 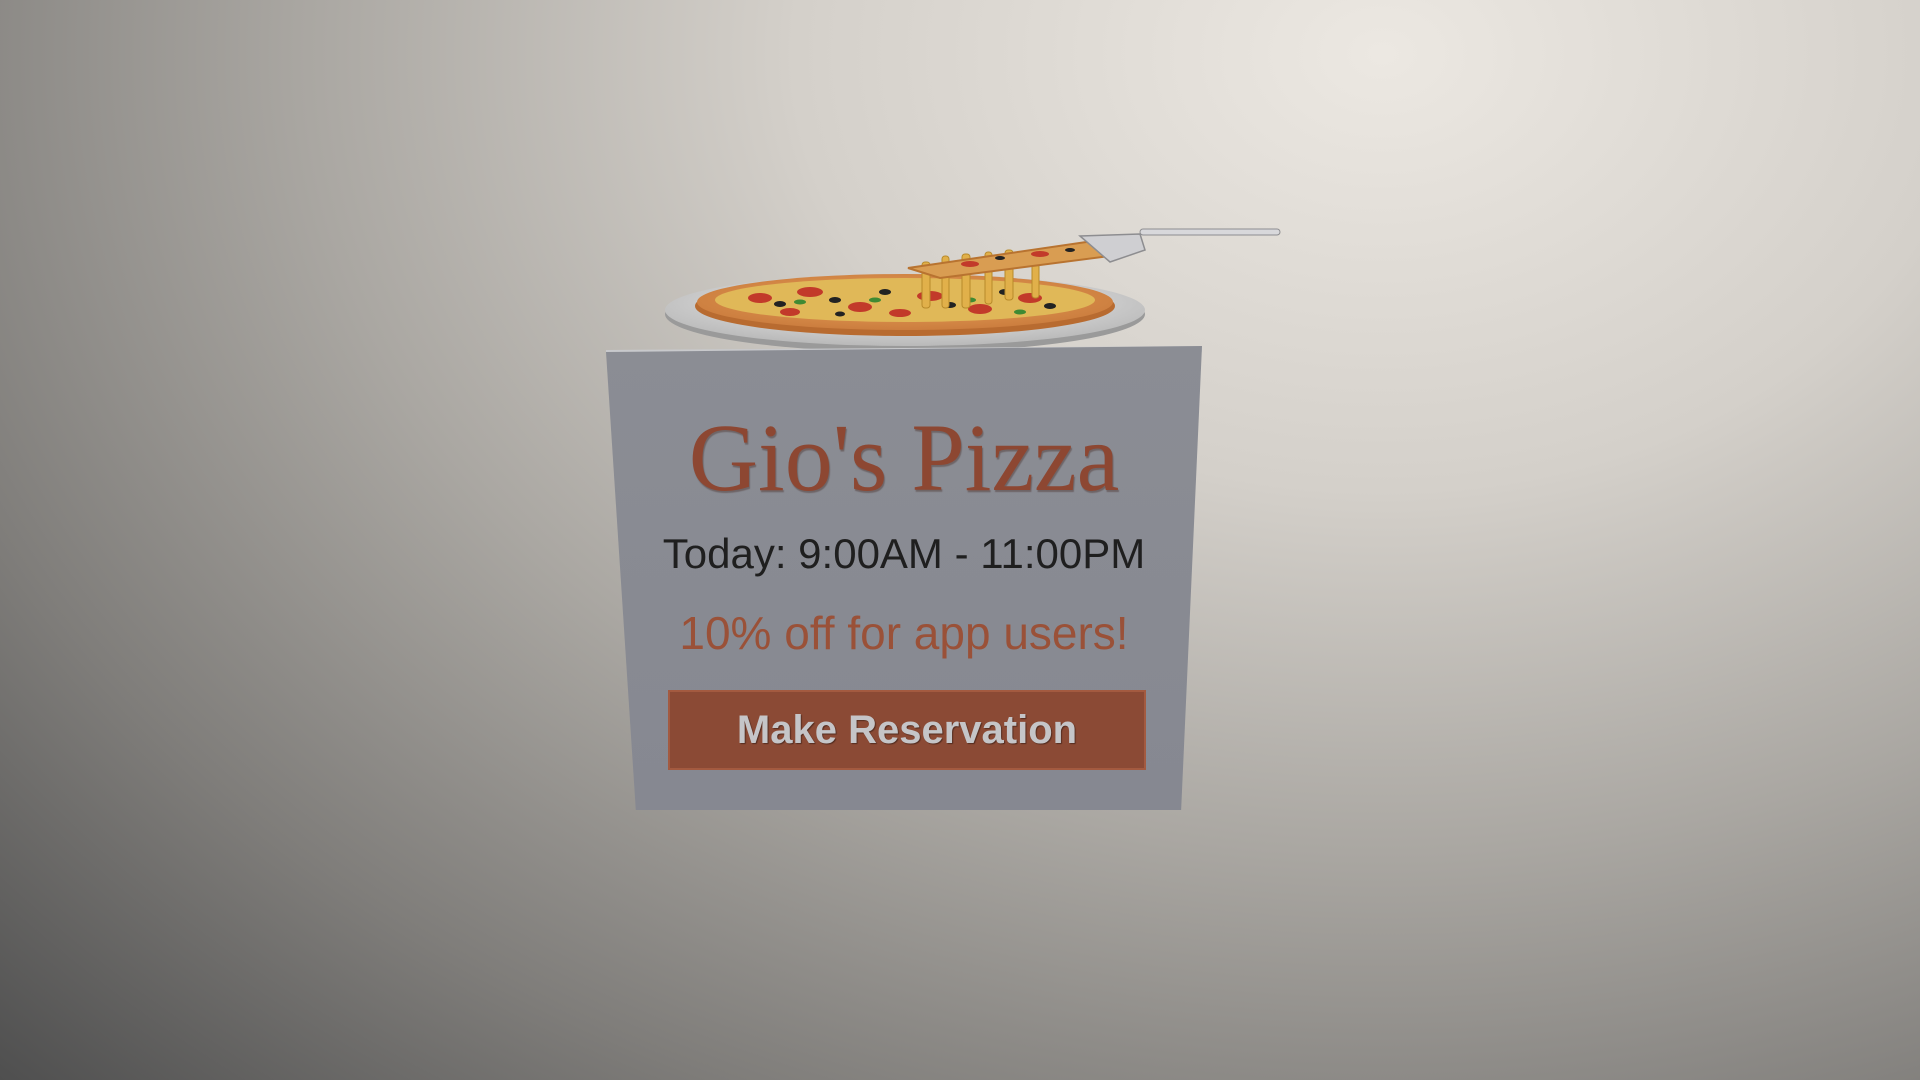 What do you see at coordinates (904, 633) in the screenshot?
I see `promo-text: 10% off for app users!` at bounding box center [904, 633].